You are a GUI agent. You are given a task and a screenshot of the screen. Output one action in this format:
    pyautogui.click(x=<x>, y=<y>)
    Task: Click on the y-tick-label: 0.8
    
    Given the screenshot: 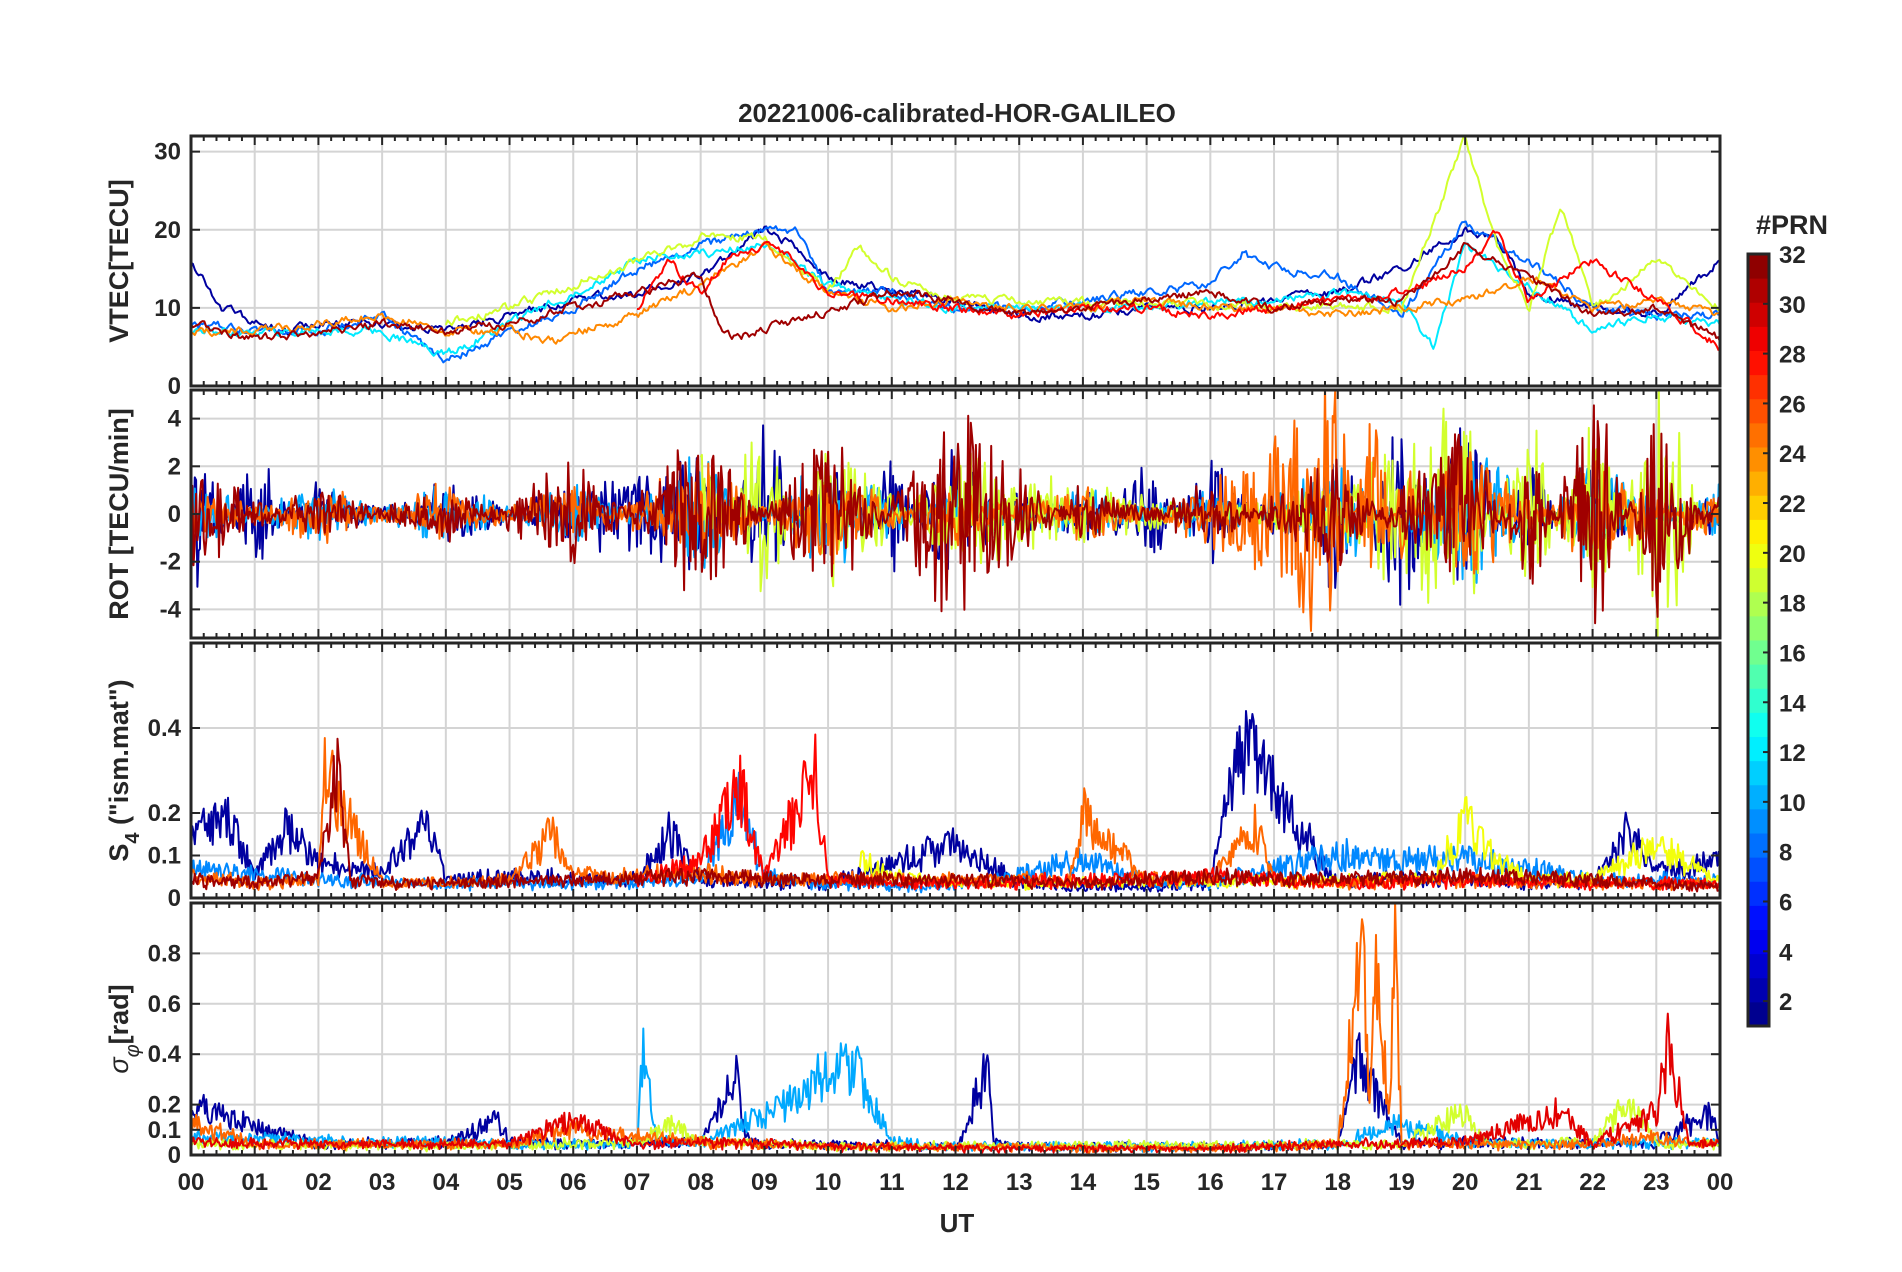 What is the action you would take?
    pyautogui.click(x=164, y=953)
    